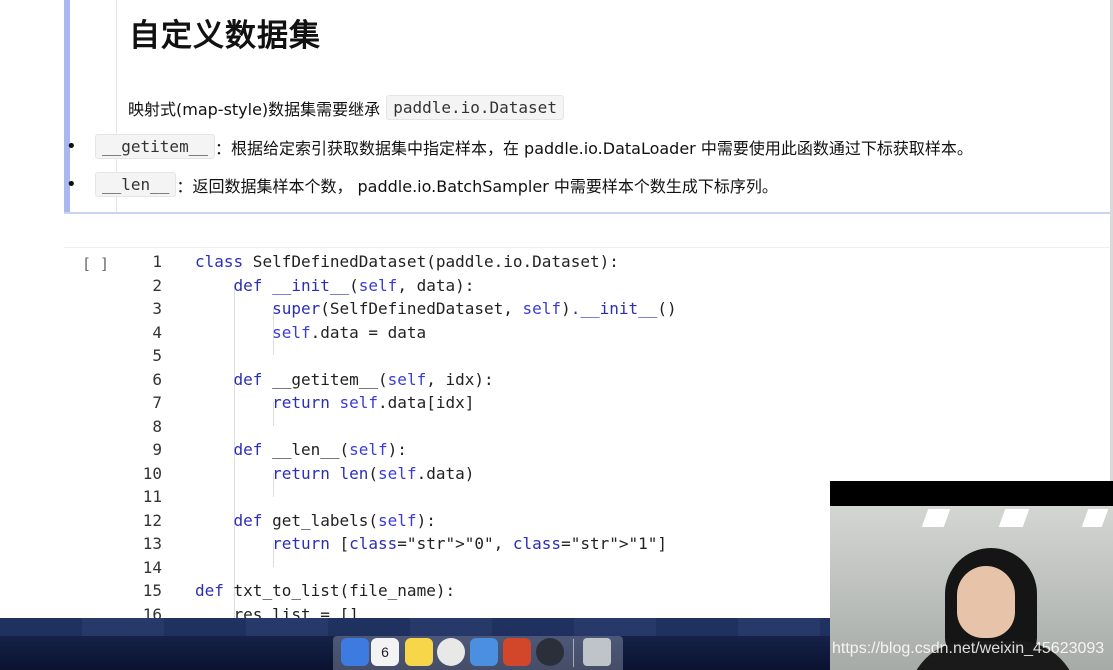 This screenshot has width=1113, height=670. I want to click on inline-code: paddle.io.Dataset, so click(475, 107).